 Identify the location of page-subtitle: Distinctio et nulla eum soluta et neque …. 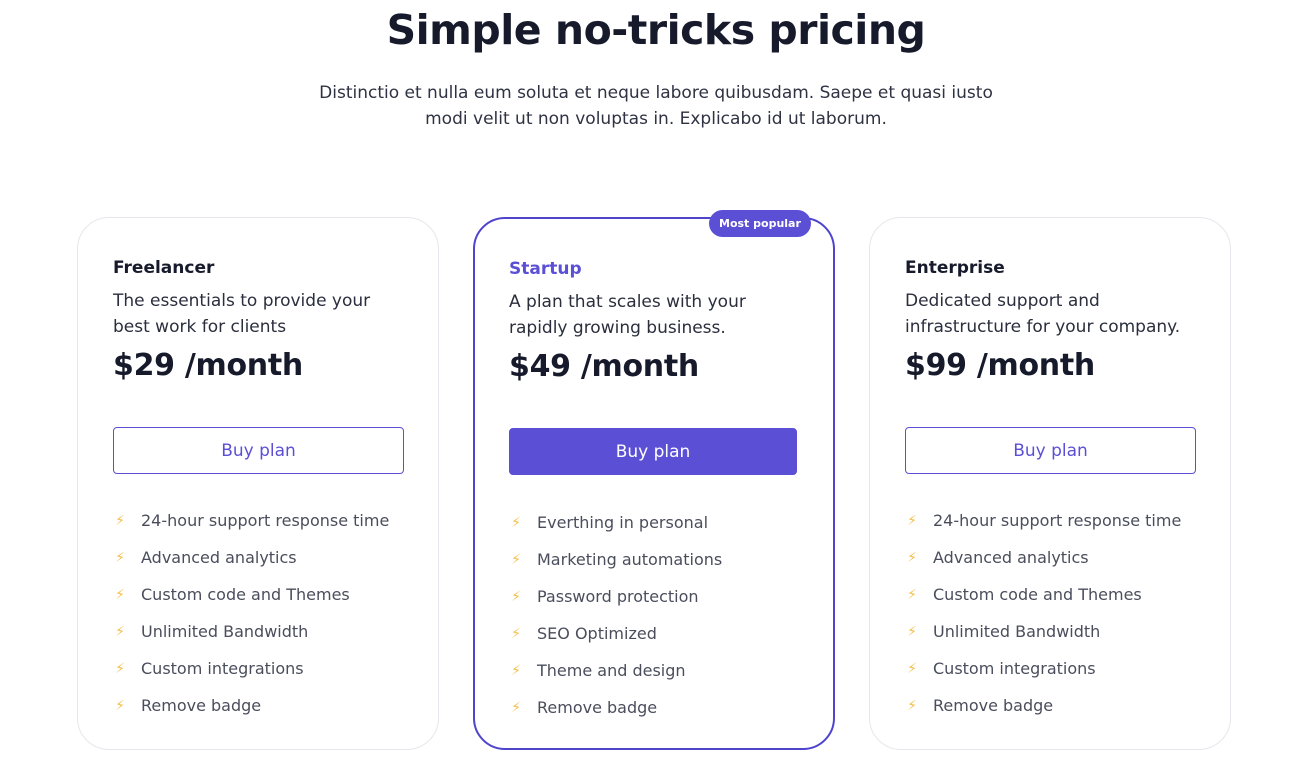
(656, 106).